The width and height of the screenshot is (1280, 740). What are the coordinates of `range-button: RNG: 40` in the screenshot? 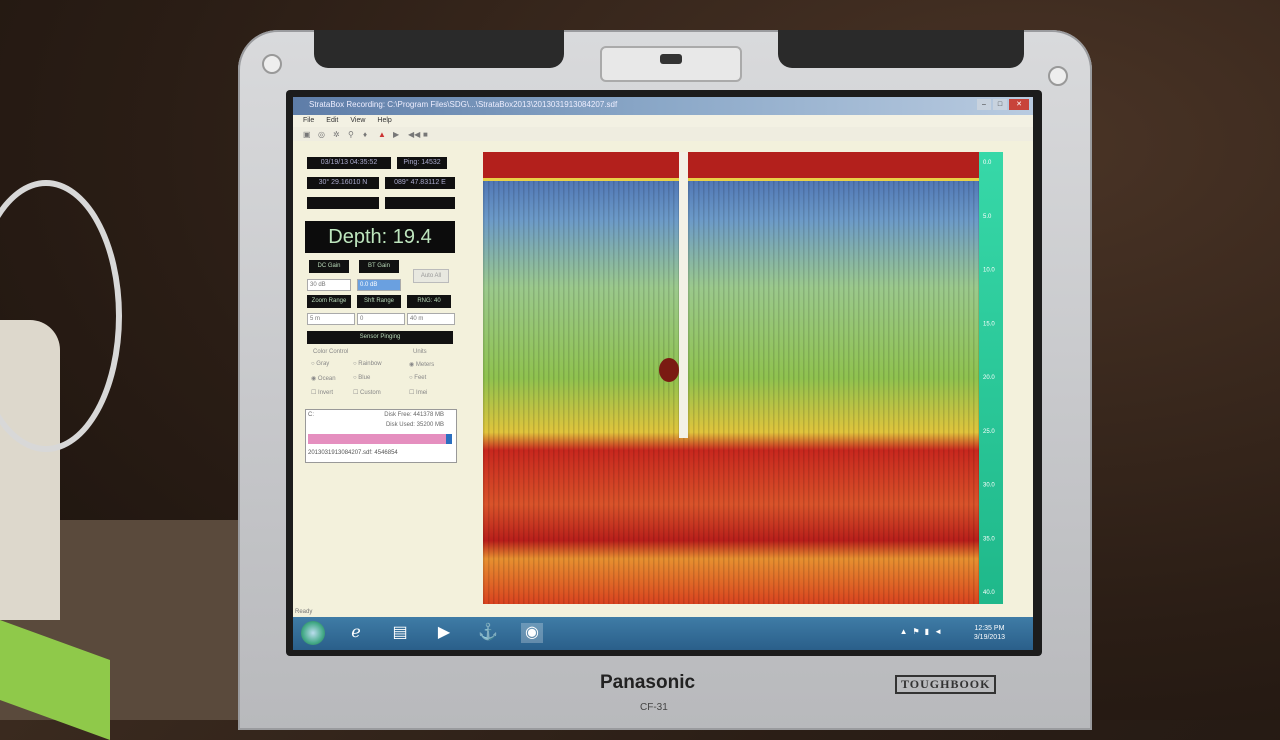 It's located at (429, 301).